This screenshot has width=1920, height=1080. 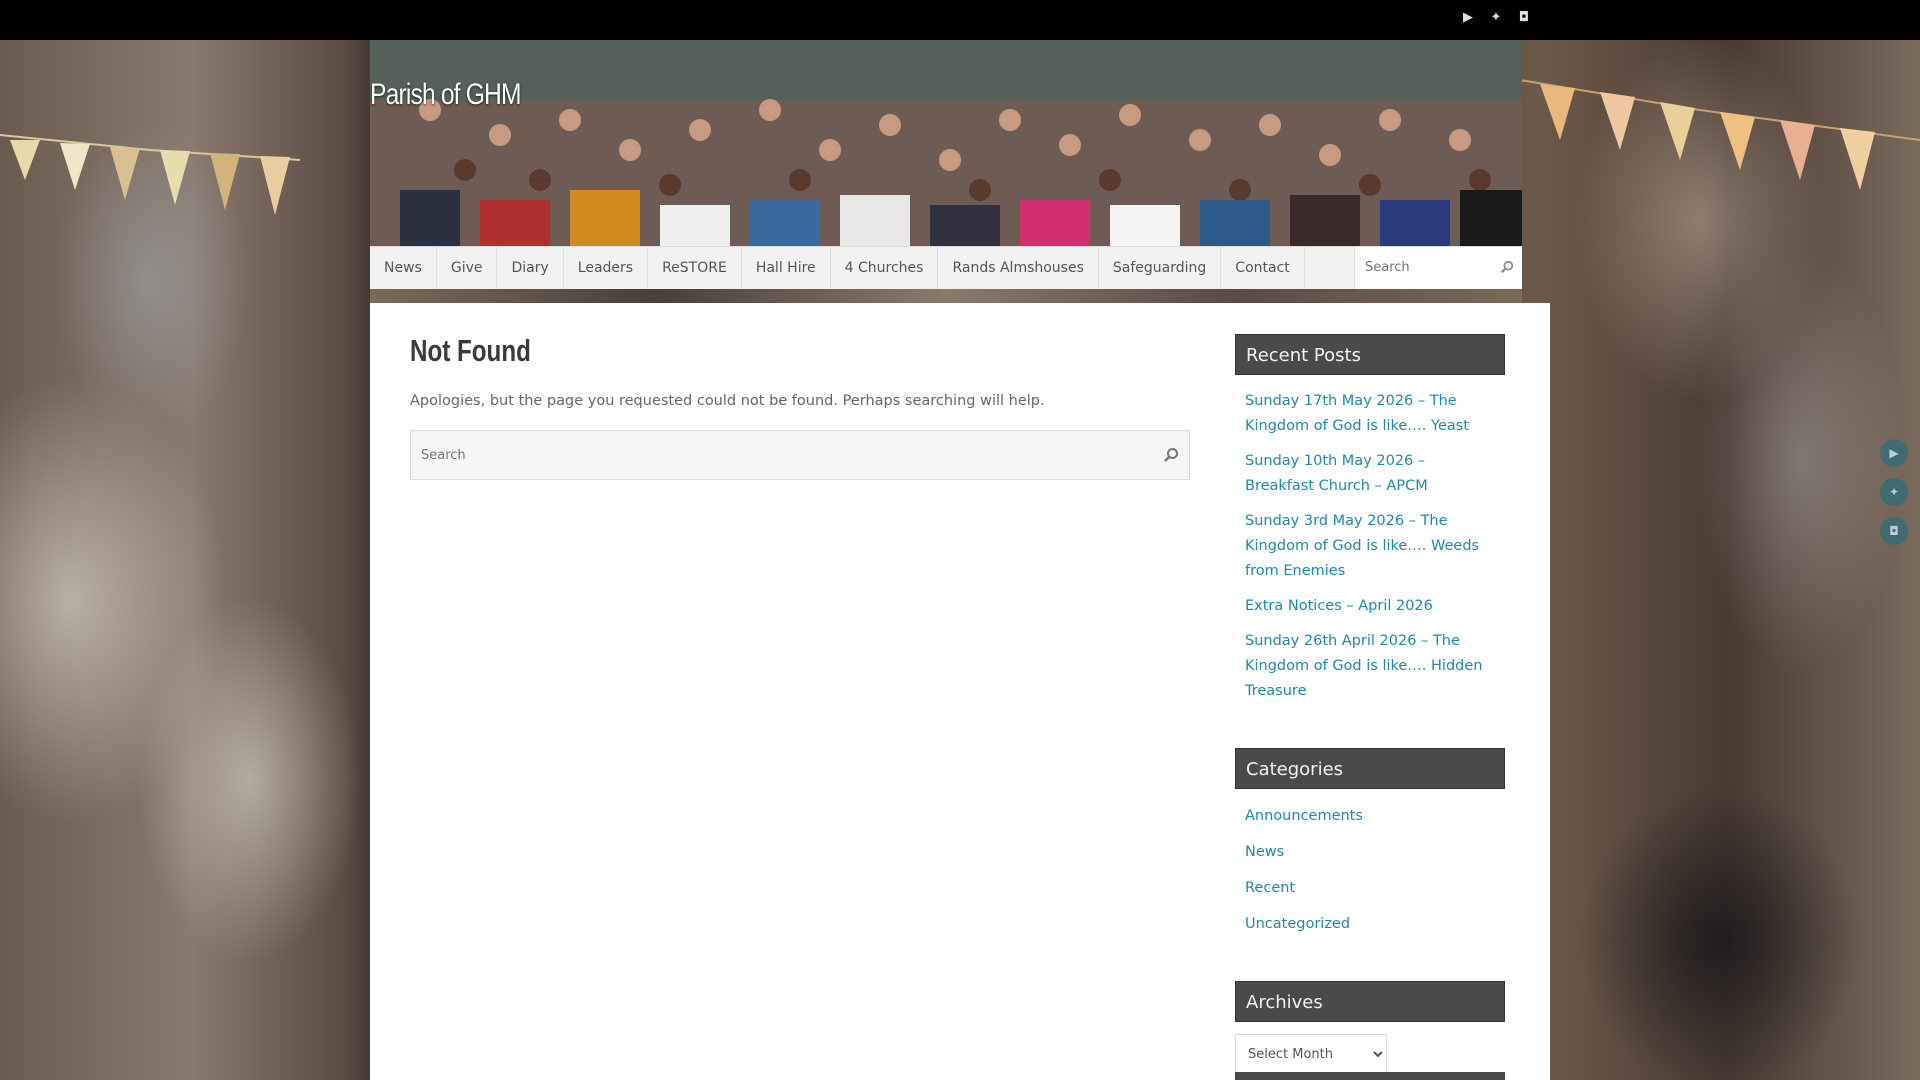 I want to click on nav-item-diary: Diary, so click(x=530, y=268).